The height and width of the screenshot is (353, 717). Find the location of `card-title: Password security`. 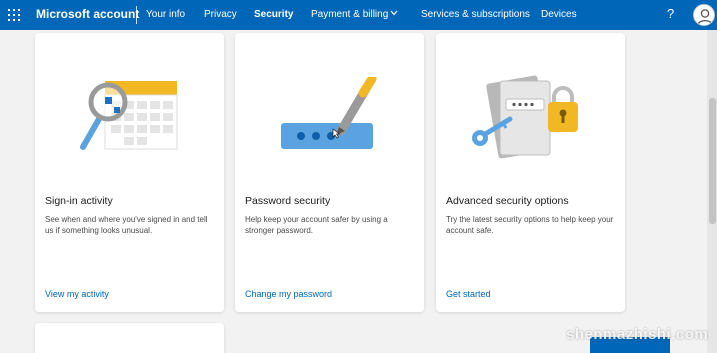

card-title: Password security is located at coordinates (288, 201).